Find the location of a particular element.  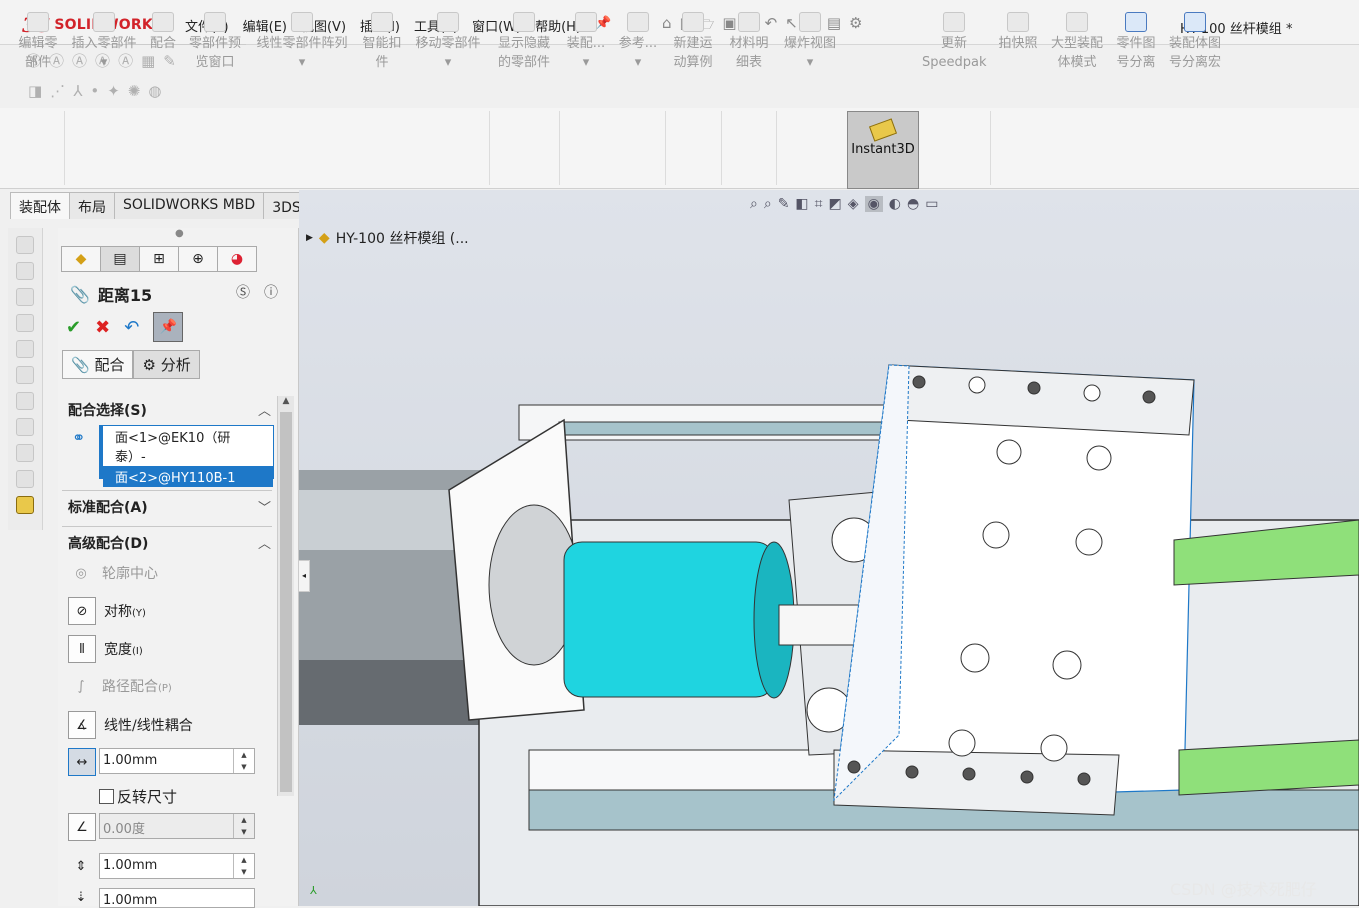

section-advanced-mates: 高级配合(D) is located at coordinates (108, 543).